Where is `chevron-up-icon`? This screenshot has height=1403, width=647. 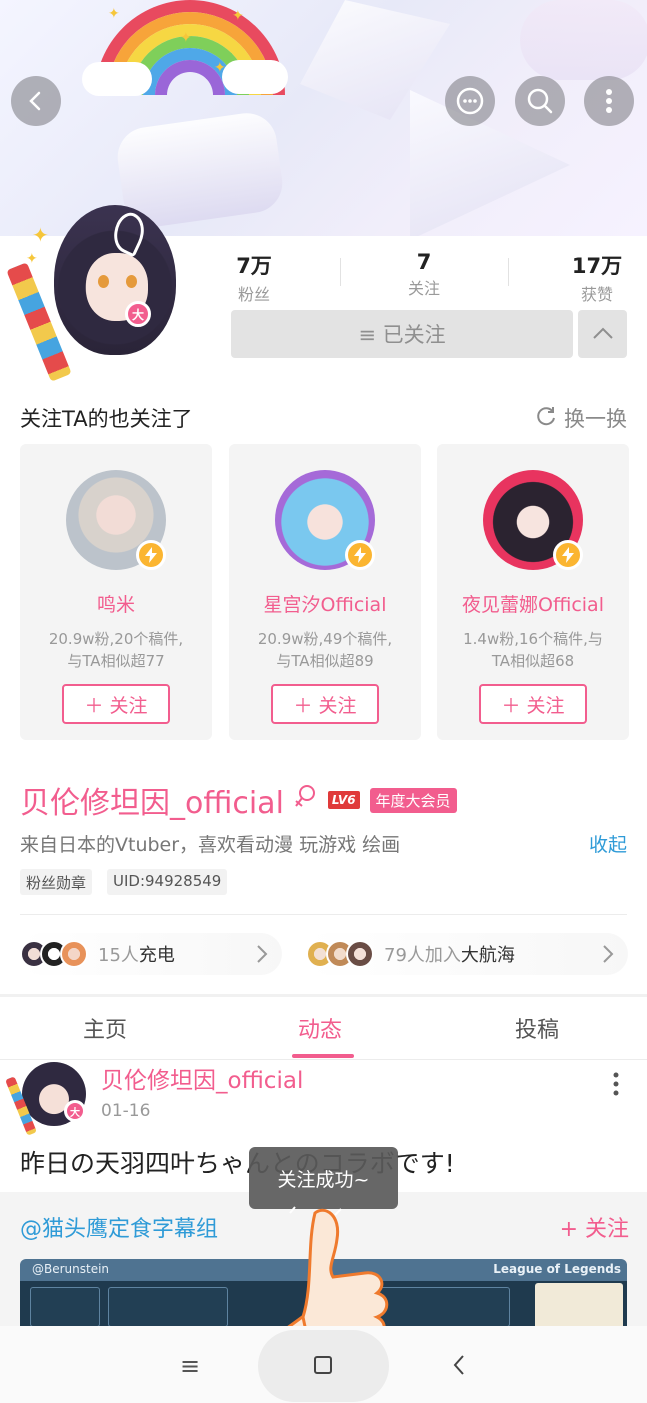
chevron-up-icon is located at coordinates (603, 334).